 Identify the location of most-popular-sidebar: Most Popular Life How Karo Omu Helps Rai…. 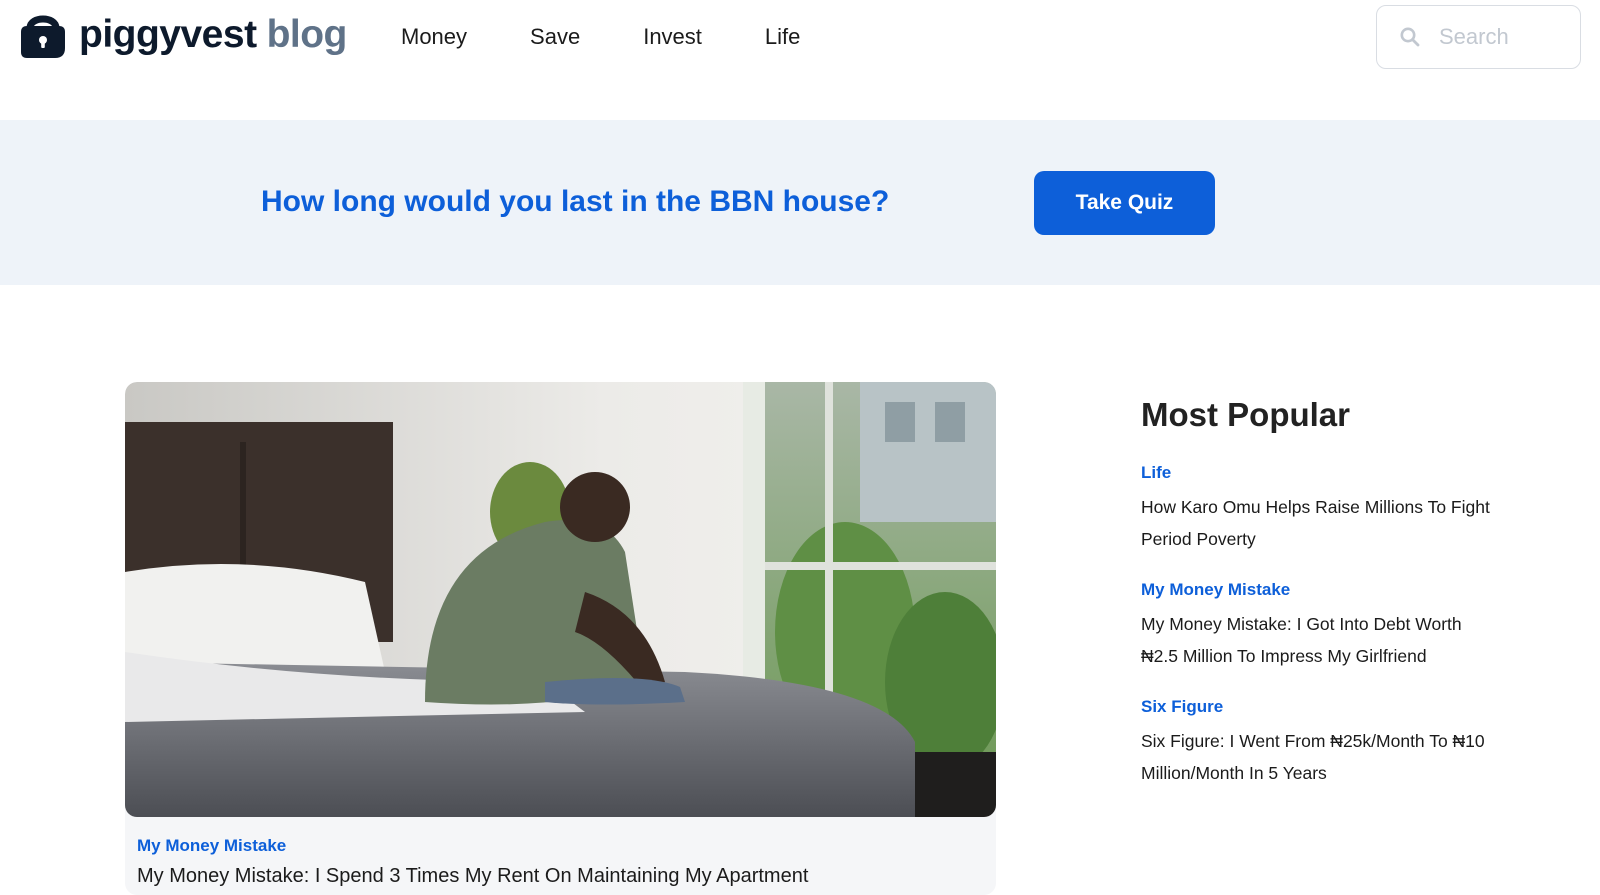
(1321, 589).